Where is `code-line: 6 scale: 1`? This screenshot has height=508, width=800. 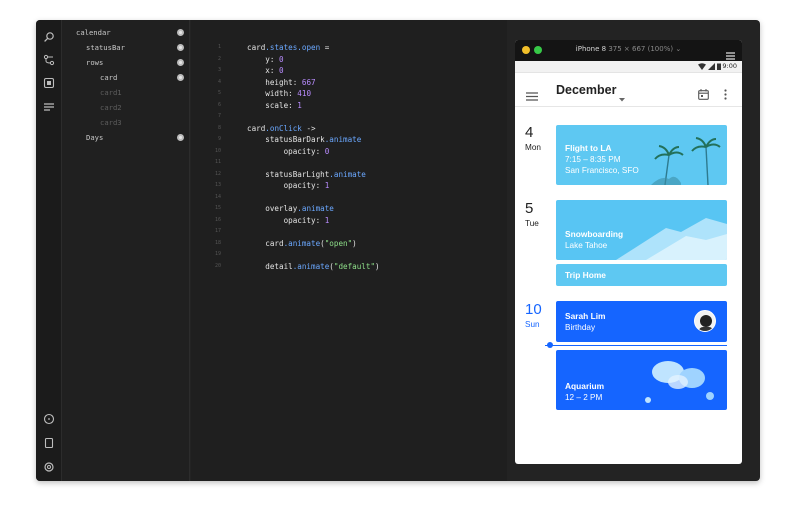 code-line: 6 scale: 1 is located at coordinates (349, 105).